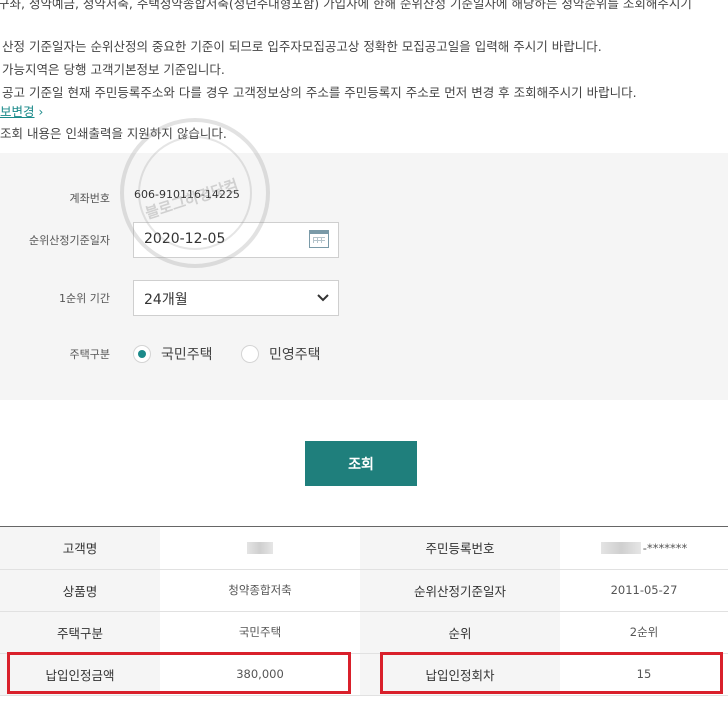 The image size is (728, 728). I want to click on header-cell: 순위산정기준일자, so click(460, 590).